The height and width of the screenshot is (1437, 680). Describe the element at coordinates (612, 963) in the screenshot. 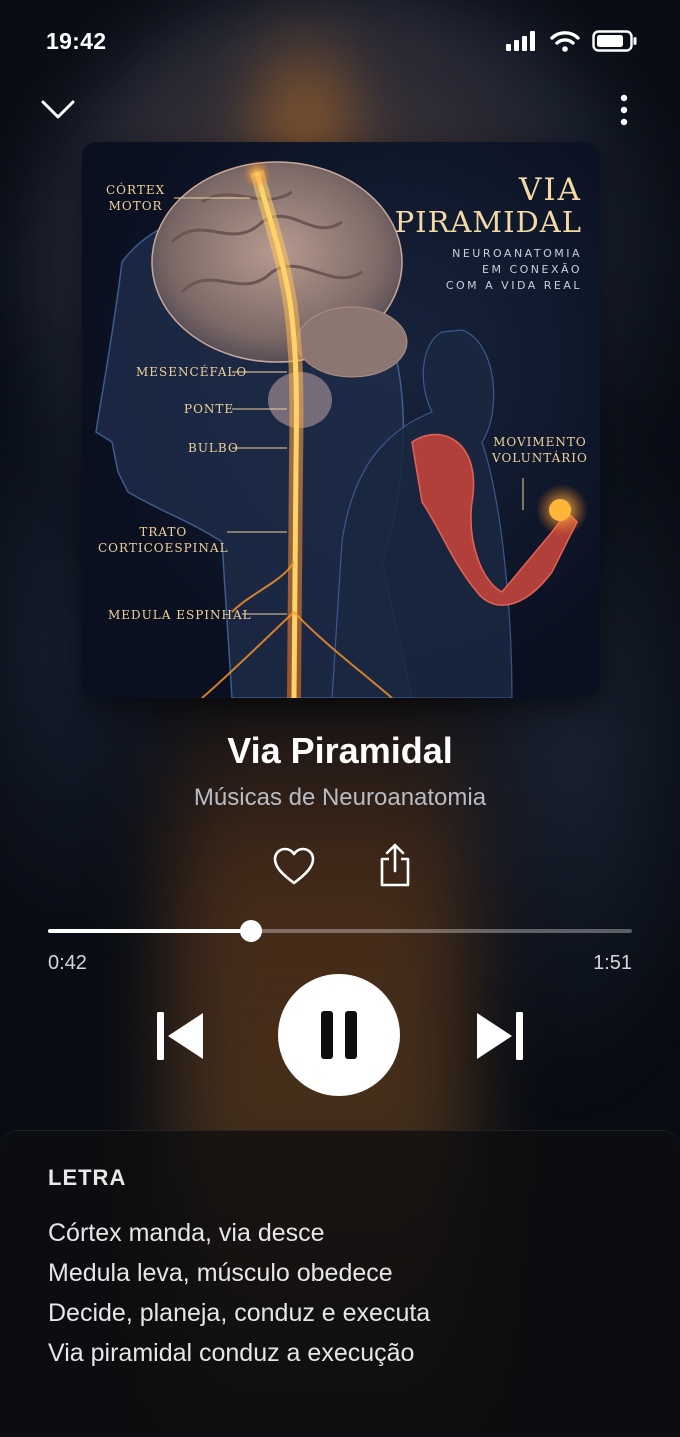

I see `total-time: 1:51` at that location.